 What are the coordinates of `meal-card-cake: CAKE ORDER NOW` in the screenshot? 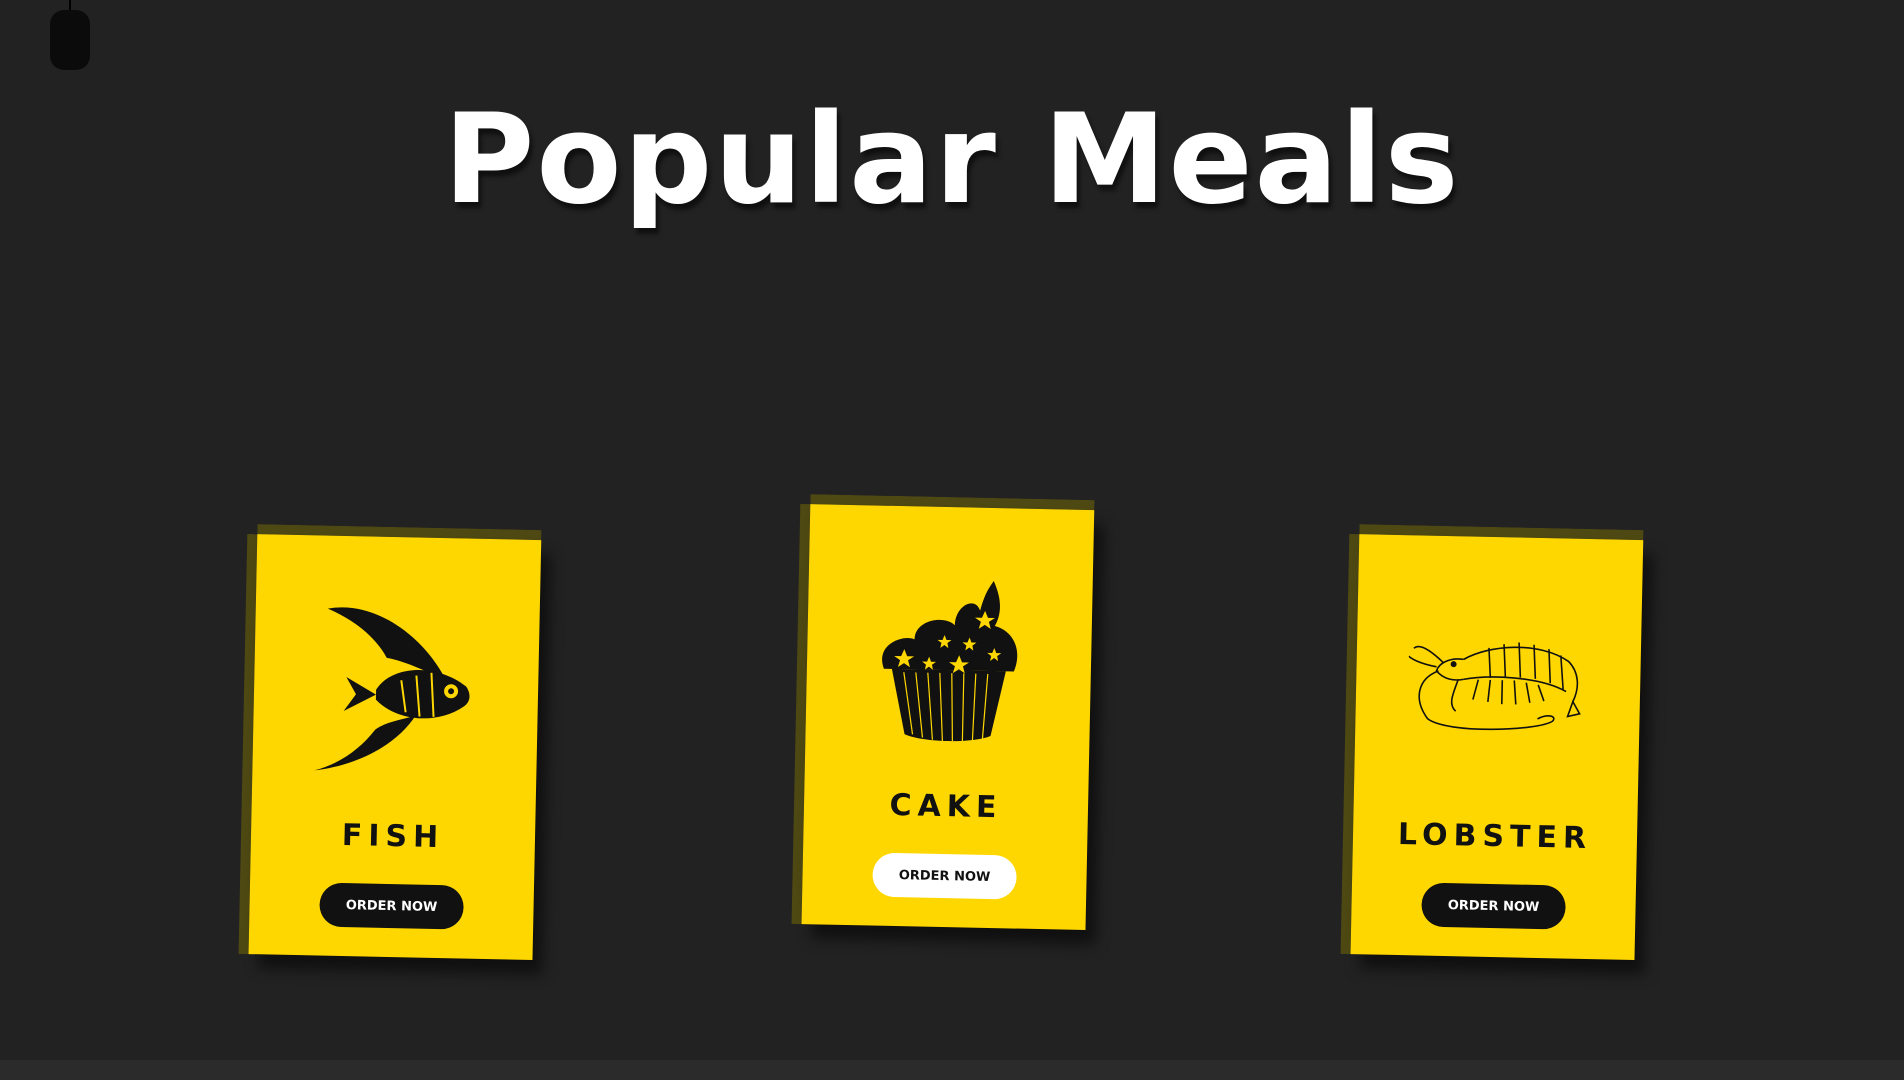 It's located at (944, 712).